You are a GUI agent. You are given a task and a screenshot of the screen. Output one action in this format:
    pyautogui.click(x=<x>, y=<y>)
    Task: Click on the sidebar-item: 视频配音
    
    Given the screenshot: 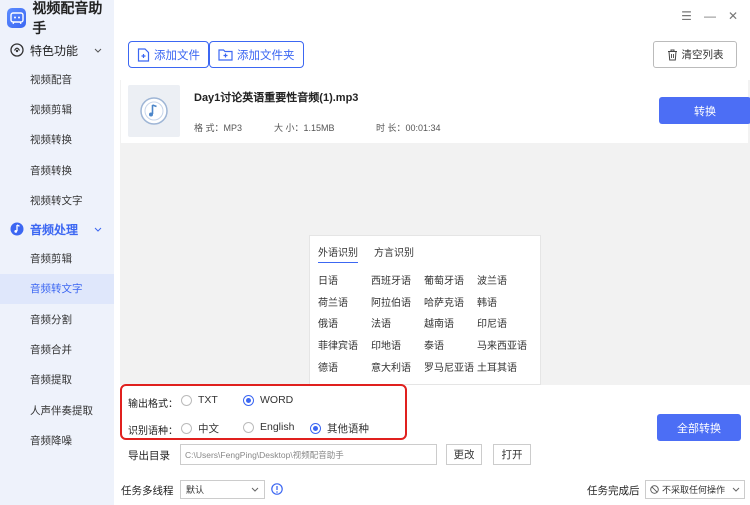 What is the action you would take?
    pyautogui.click(x=57, y=79)
    